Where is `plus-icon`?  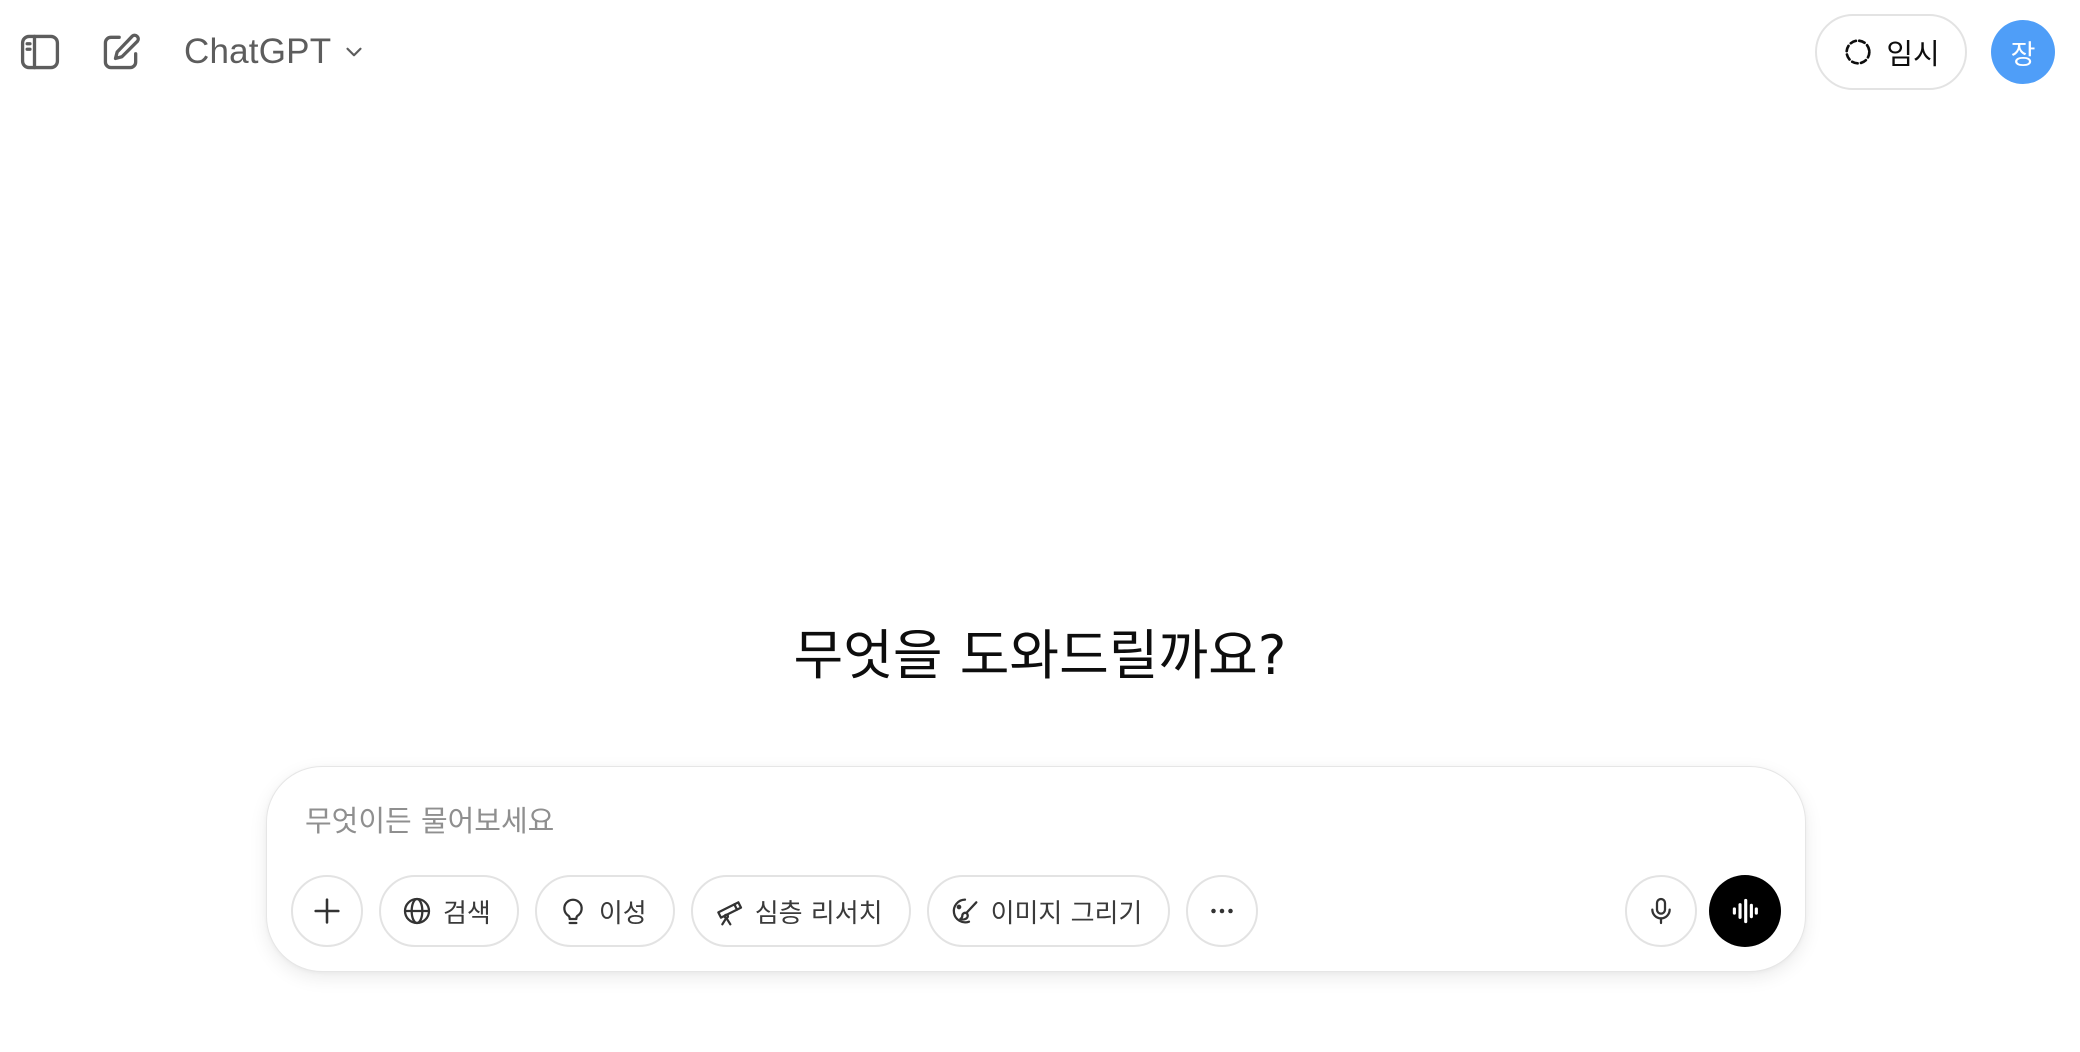
plus-icon is located at coordinates (327, 911).